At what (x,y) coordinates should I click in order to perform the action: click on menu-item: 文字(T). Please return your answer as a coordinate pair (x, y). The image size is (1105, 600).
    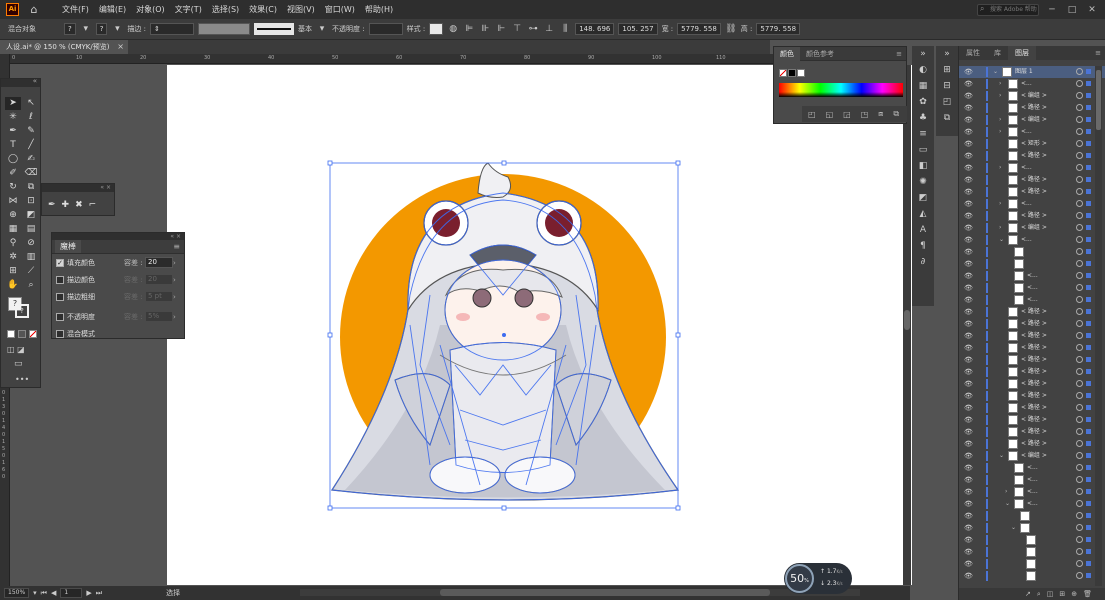
    Looking at the image, I should click on (188, 9).